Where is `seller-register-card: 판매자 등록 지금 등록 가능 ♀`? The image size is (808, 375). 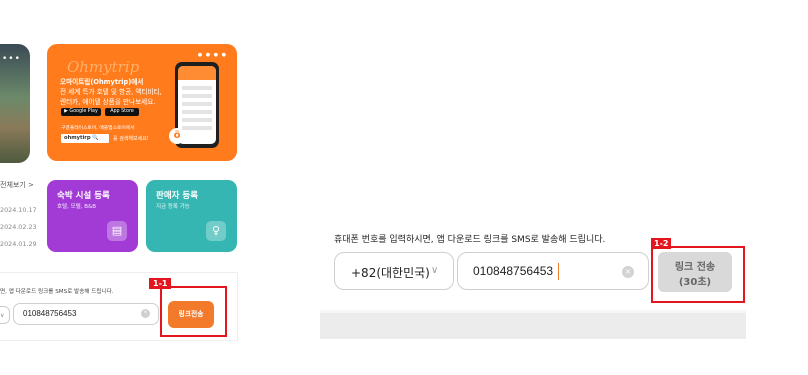
seller-register-card: 판매자 등록 지금 등록 가능 ♀ is located at coordinates (191, 216).